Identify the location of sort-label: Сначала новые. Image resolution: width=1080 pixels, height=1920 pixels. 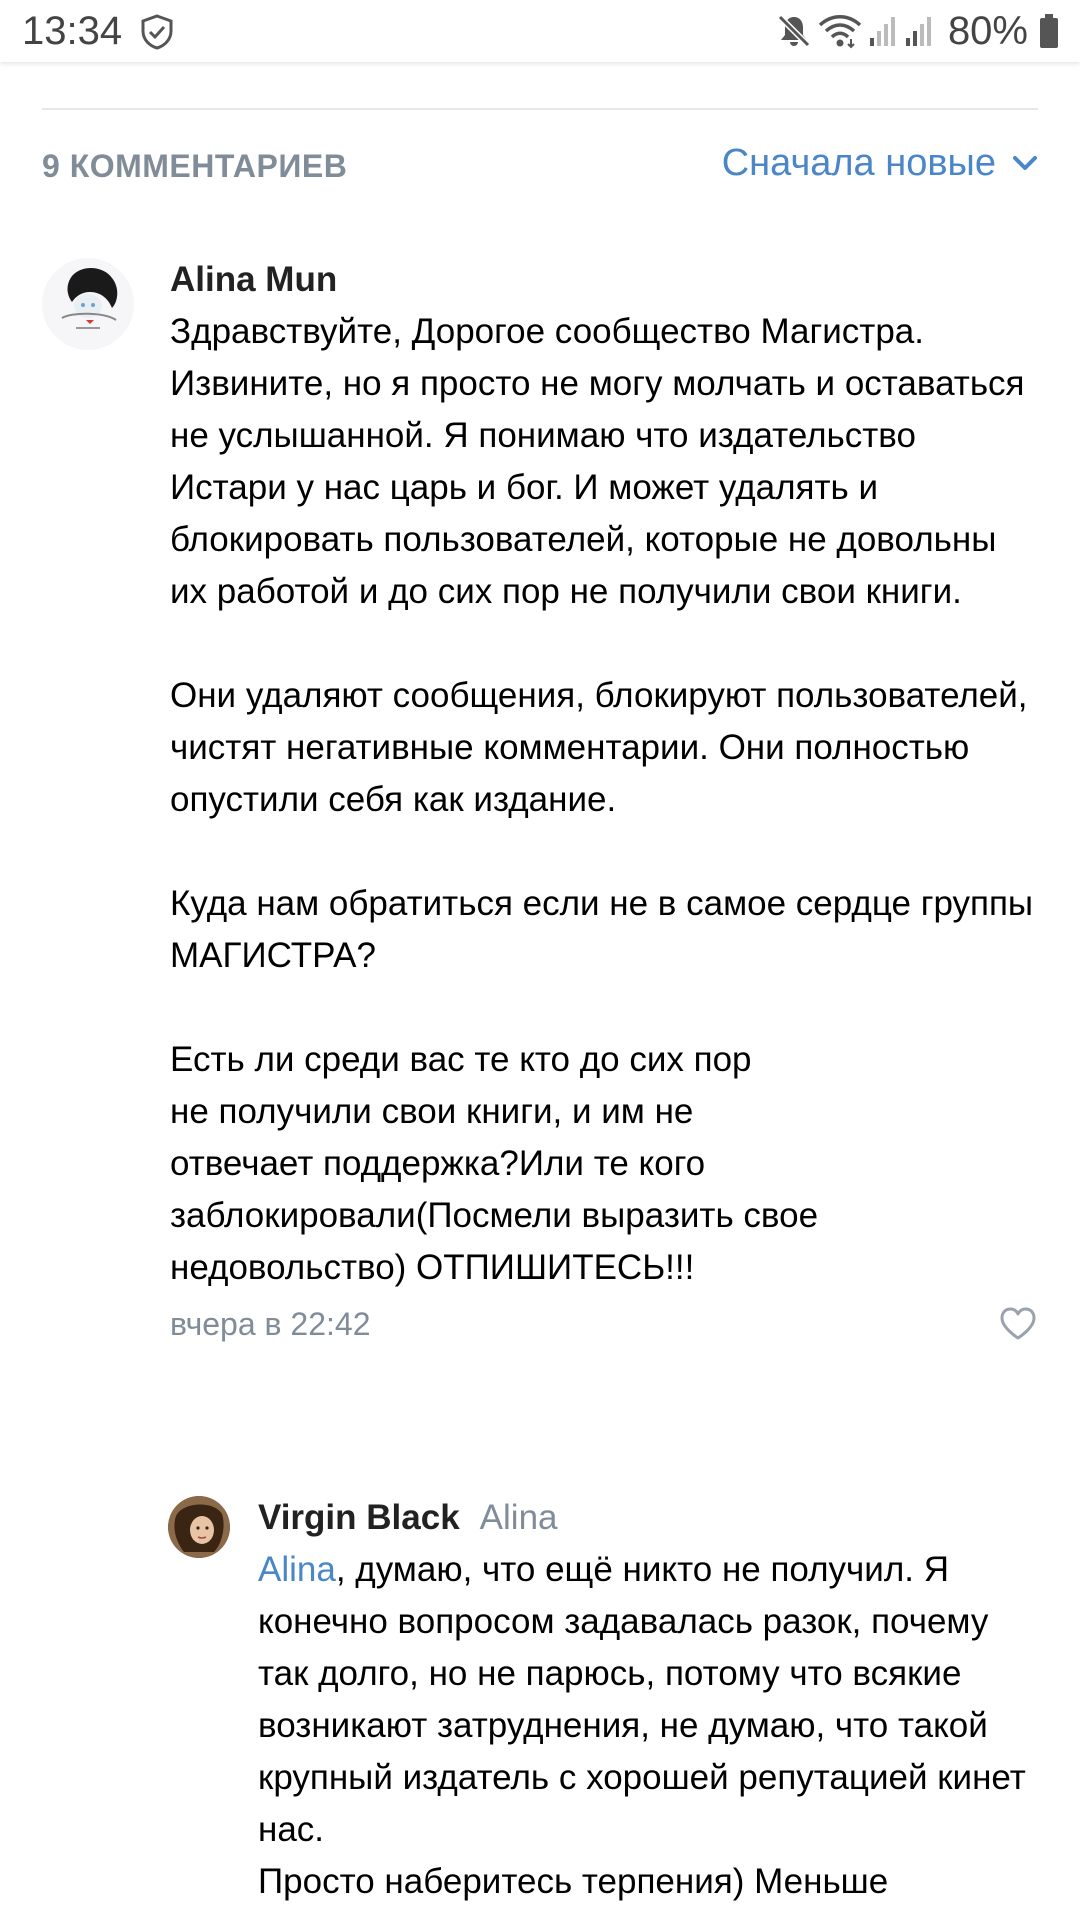
(858, 163).